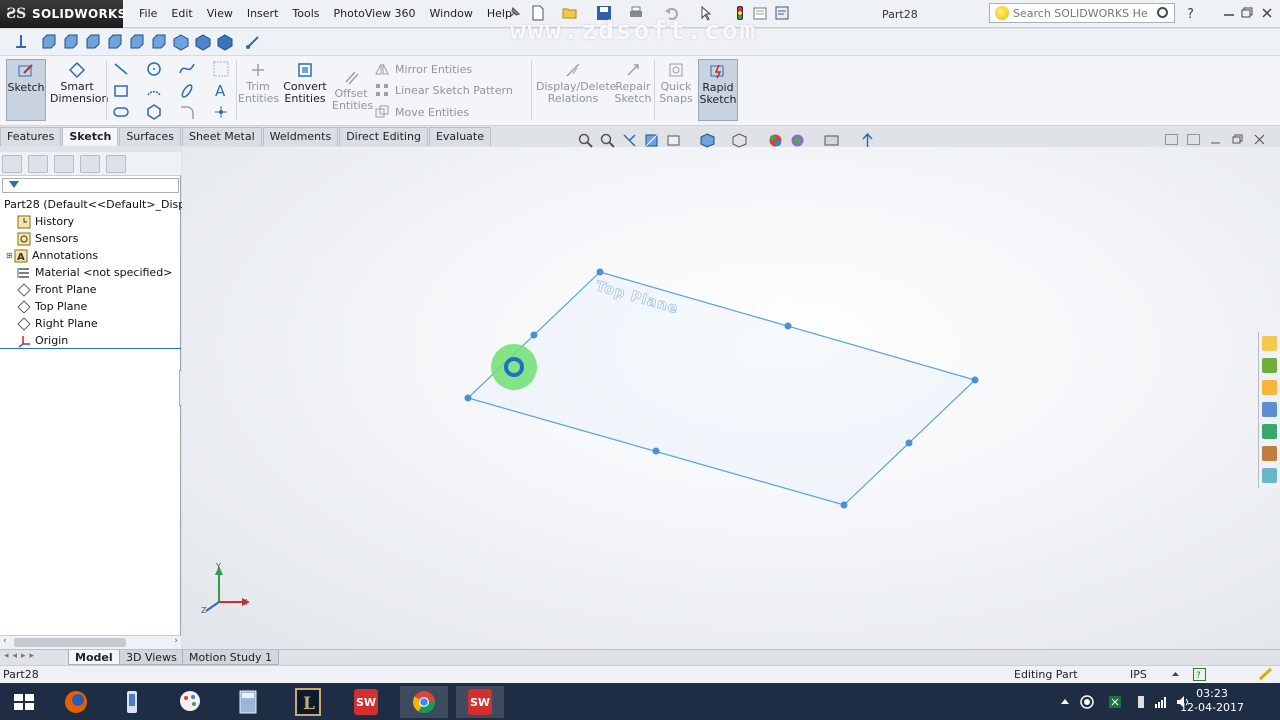 The width and height of the screenshot is (1280, 720). Describe the element at coordinates (76, 702) in the screenshot. I see `firefox-icon` at that location.